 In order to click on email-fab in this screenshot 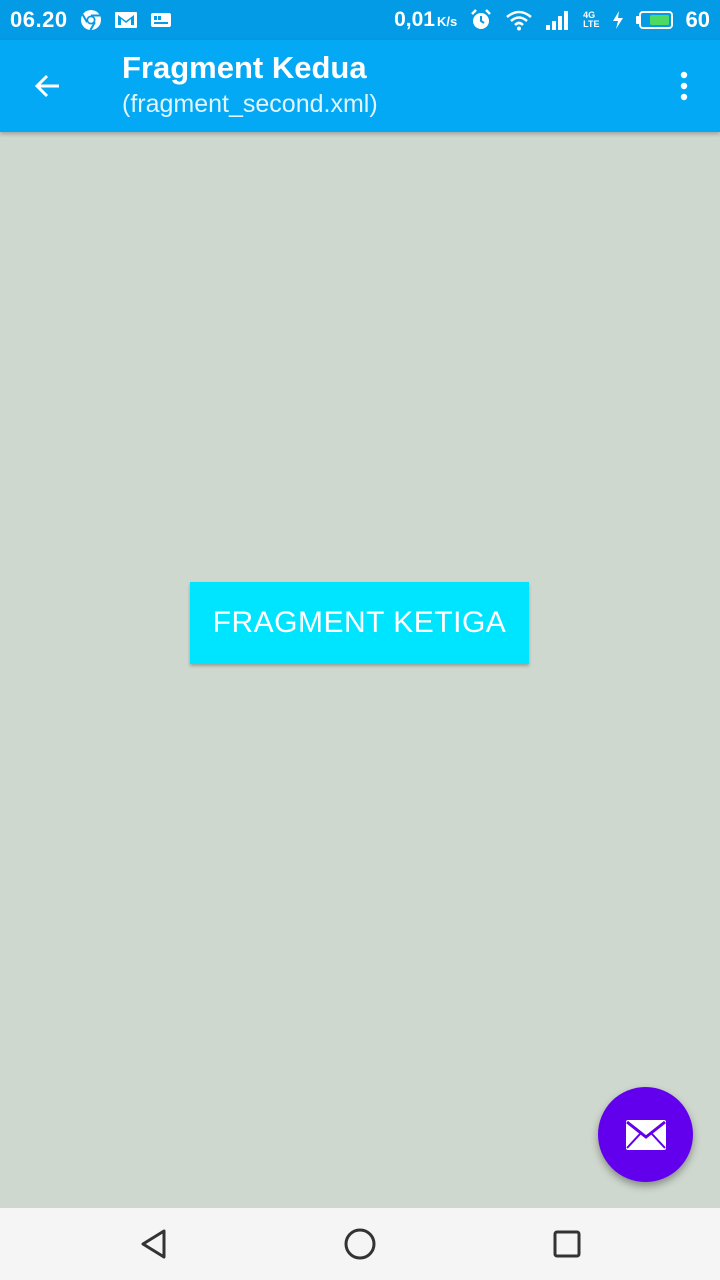, I will do `click(645, 1134)`.